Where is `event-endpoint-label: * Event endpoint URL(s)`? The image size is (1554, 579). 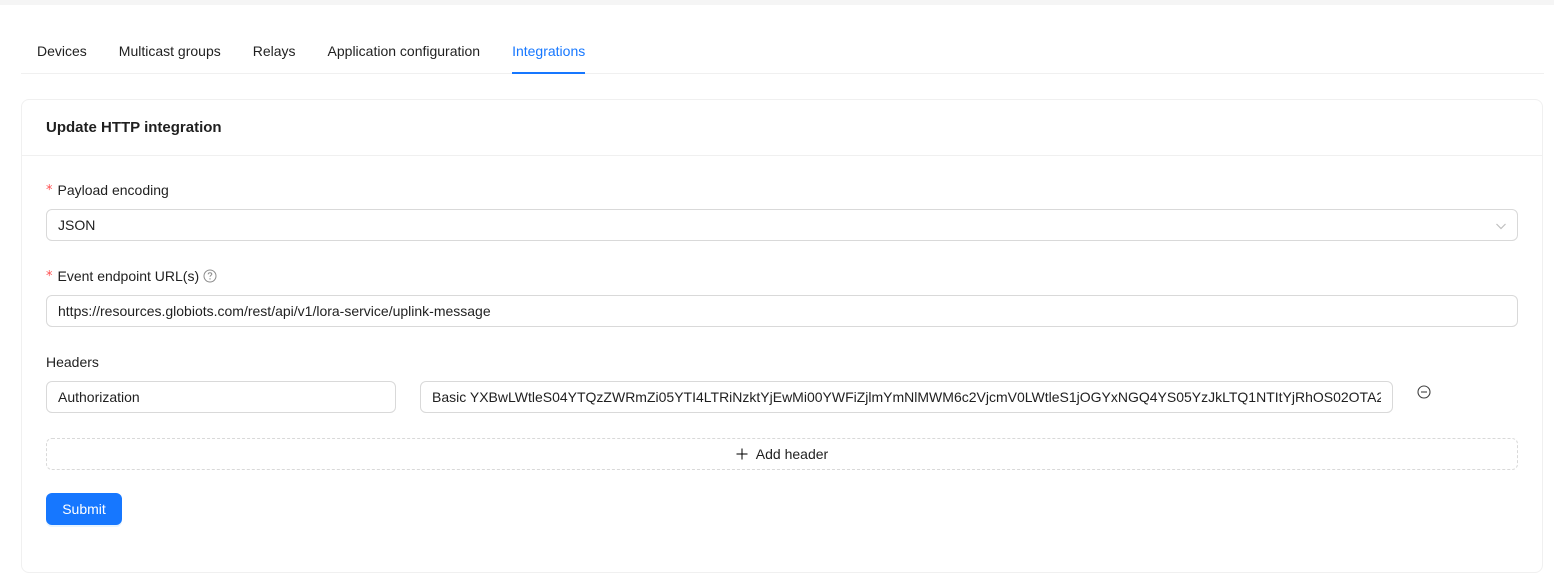
event-endpoint-label: * Event endpoint URL(s) is located at coordinates (131, 276).